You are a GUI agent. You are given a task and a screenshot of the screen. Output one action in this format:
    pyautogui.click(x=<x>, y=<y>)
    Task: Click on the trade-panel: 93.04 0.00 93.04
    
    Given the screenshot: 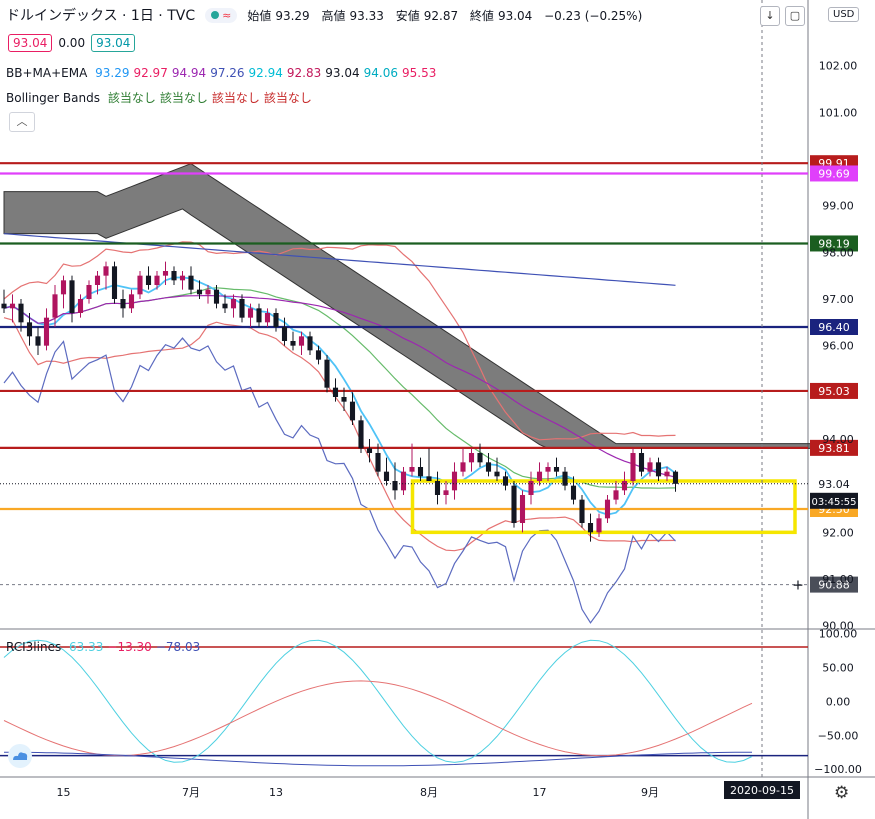 What is the action you would take?
    pyautogui.click(x=72, y=43)
    